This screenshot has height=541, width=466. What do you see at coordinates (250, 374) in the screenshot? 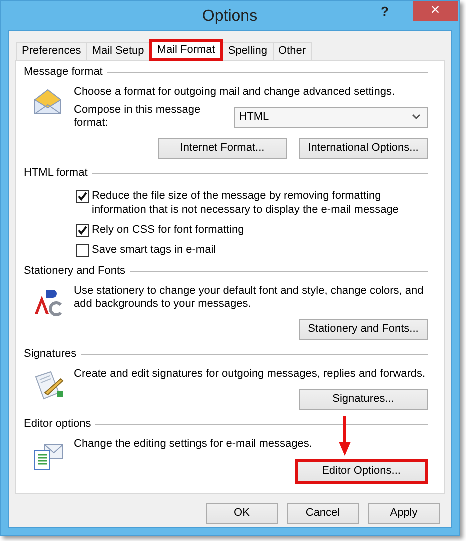
I see `description-text: Create and edit signatures for outgoing messages, replies and forwards.` at bounding box center [250, 374].